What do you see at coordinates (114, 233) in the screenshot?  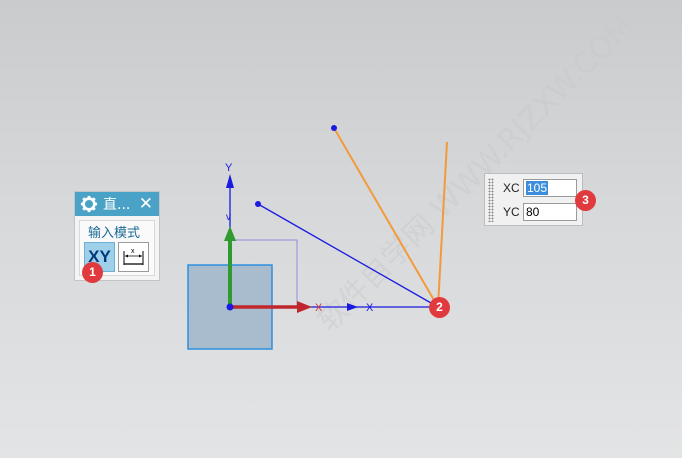 I see `input-mode-label: 输入模式` at bounding box center [114, 233].